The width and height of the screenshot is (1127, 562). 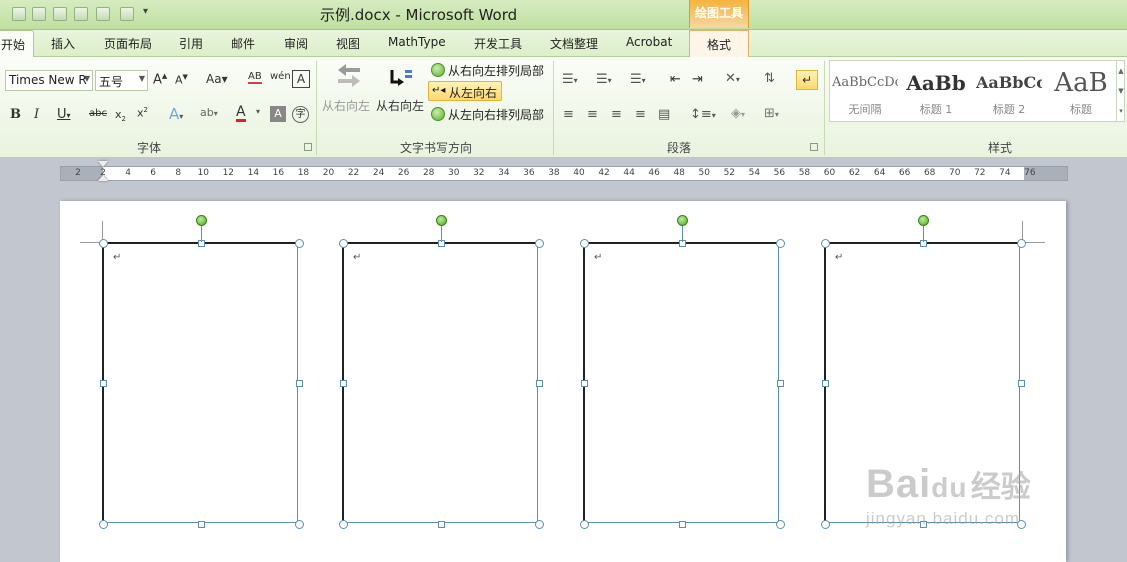 What do you see at coordinates (145, 11) in the screenshot?
I see `customize-qat-icon: ▾` at bounding box center [145, 11].